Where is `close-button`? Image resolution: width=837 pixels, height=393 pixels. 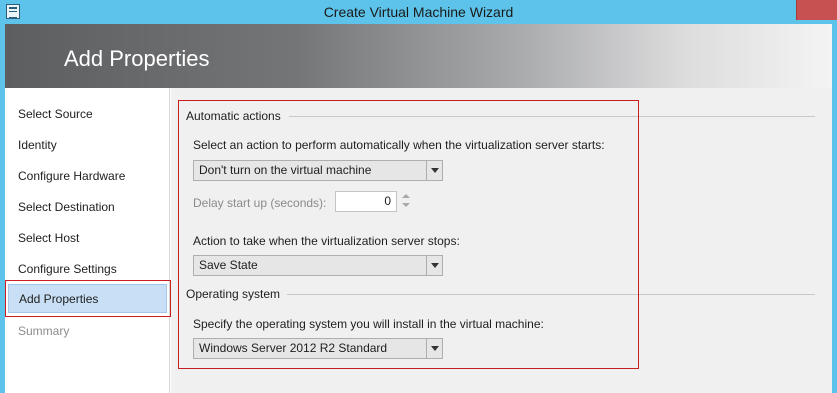
close-button is located at coordinates (816, 10).